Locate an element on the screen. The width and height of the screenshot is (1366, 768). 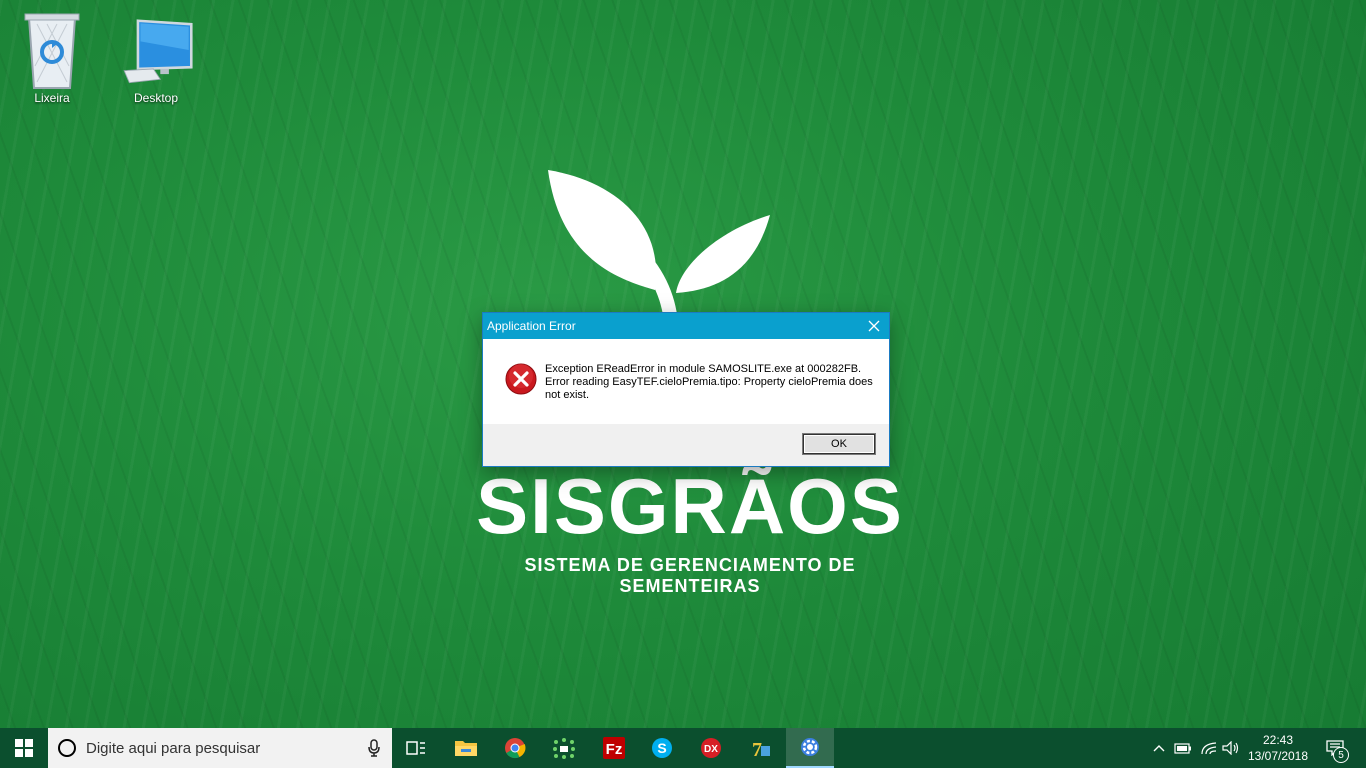
desktop-icon-label: Lixeira is located at coordinates (52, 98).